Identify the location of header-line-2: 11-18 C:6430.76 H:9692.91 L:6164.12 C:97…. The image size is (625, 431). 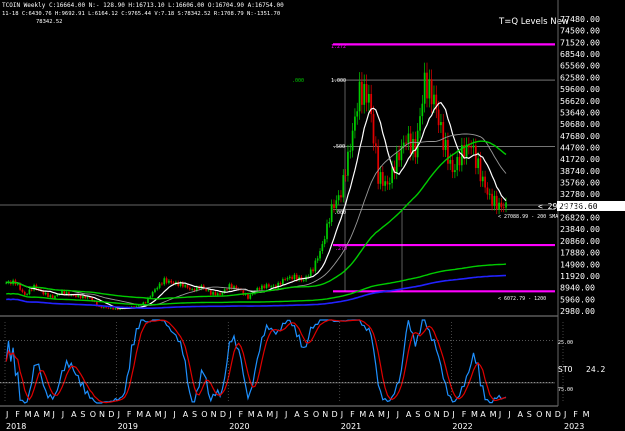
(141, 14).